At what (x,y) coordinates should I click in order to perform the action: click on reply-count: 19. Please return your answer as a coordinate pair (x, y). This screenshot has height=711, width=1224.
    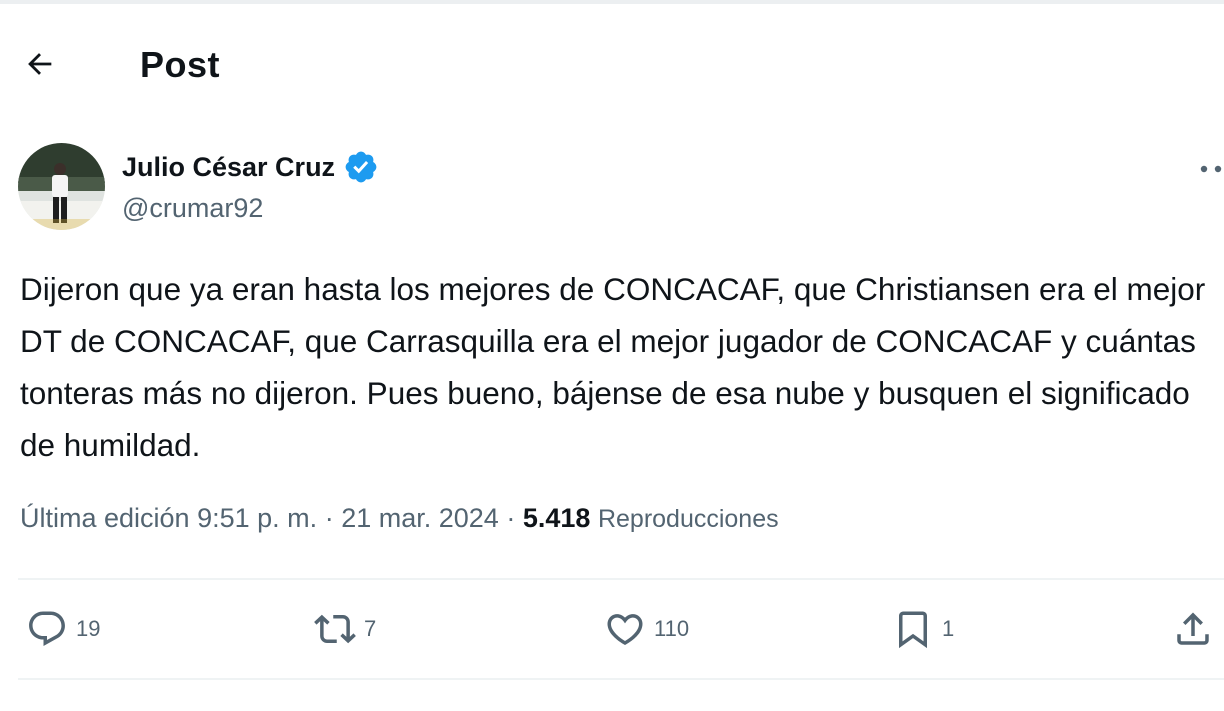
    Looking at the image, I should click on (88, 628).